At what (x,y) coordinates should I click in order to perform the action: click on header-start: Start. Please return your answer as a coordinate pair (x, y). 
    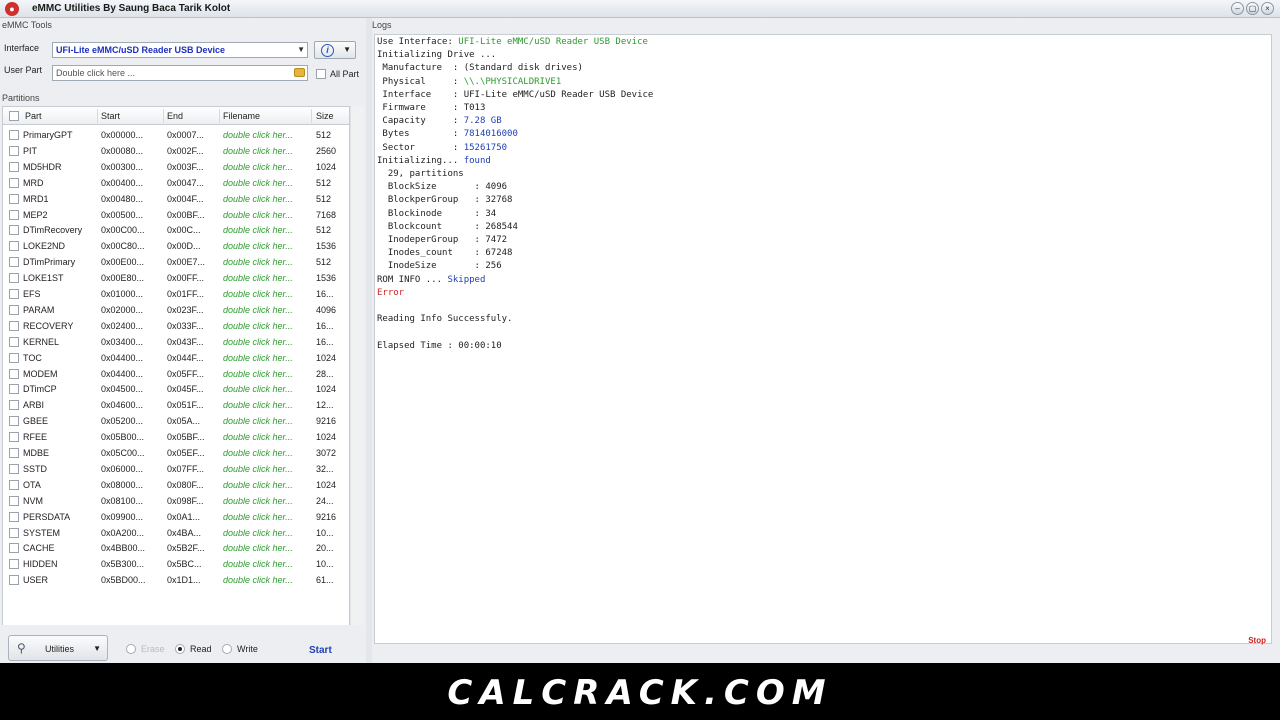
    Looking at the image, I should click on (110, 116).